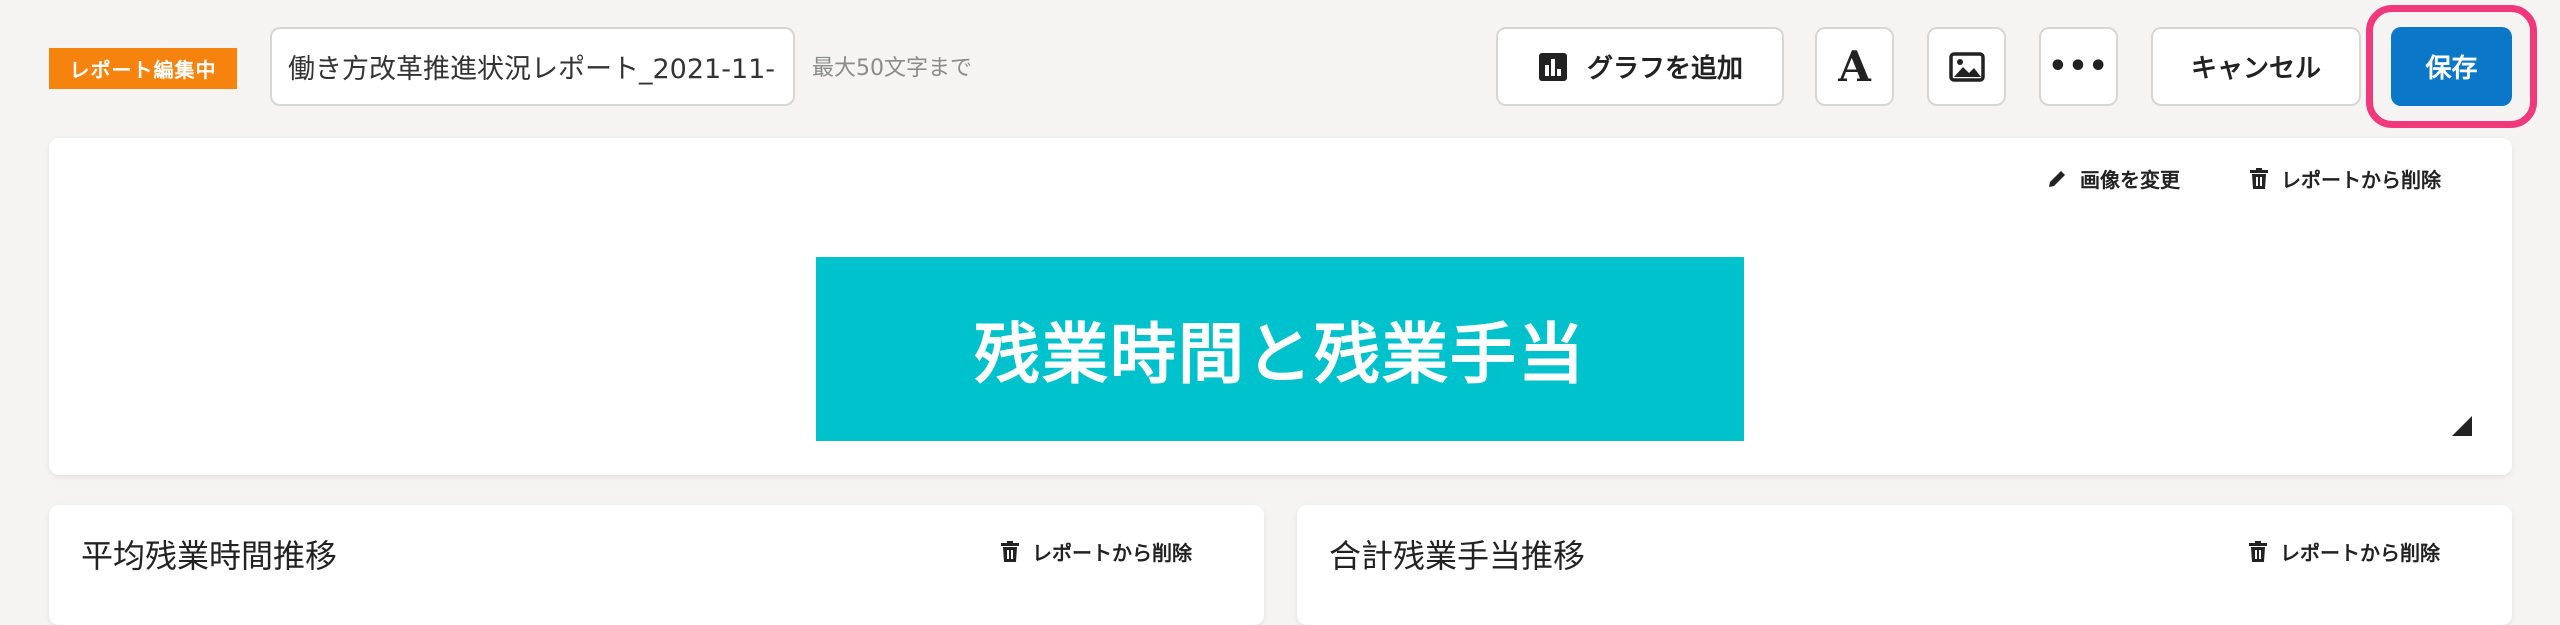 Image resolution: width=2560 pixels, height=625 pixels. What do you see at coordinates (2130, 180) in the screenshot?
I see `change-image-label: 画像を変更` at bounding box center [2130, 180].